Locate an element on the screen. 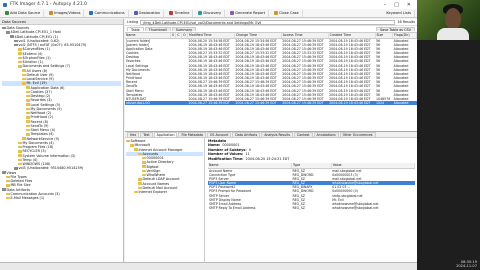 The image size is (480, 270). toolbar-button-7: Close Case is located at coordinates (287, 13).